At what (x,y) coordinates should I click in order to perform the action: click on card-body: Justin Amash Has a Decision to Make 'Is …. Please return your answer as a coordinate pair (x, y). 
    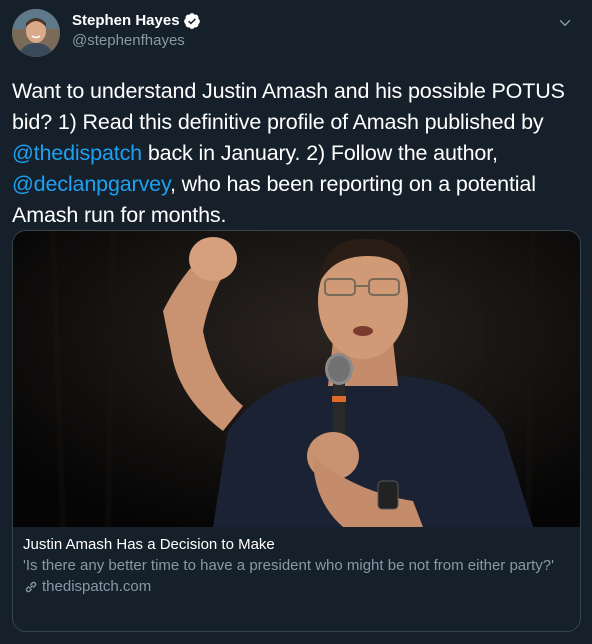
    Looking at the image, I should click on (296, 562).